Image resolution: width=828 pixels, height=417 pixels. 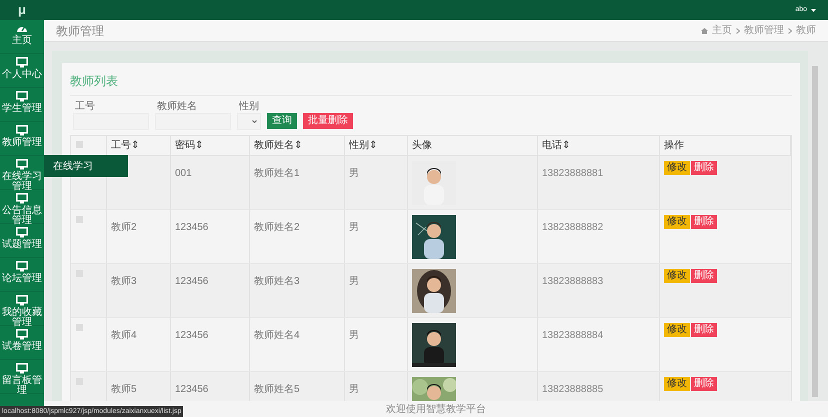 What do you see at coordinates (573, 281) in the screenshot?
I see `table-cell: 13823888883` at bounding box center [573, 281].